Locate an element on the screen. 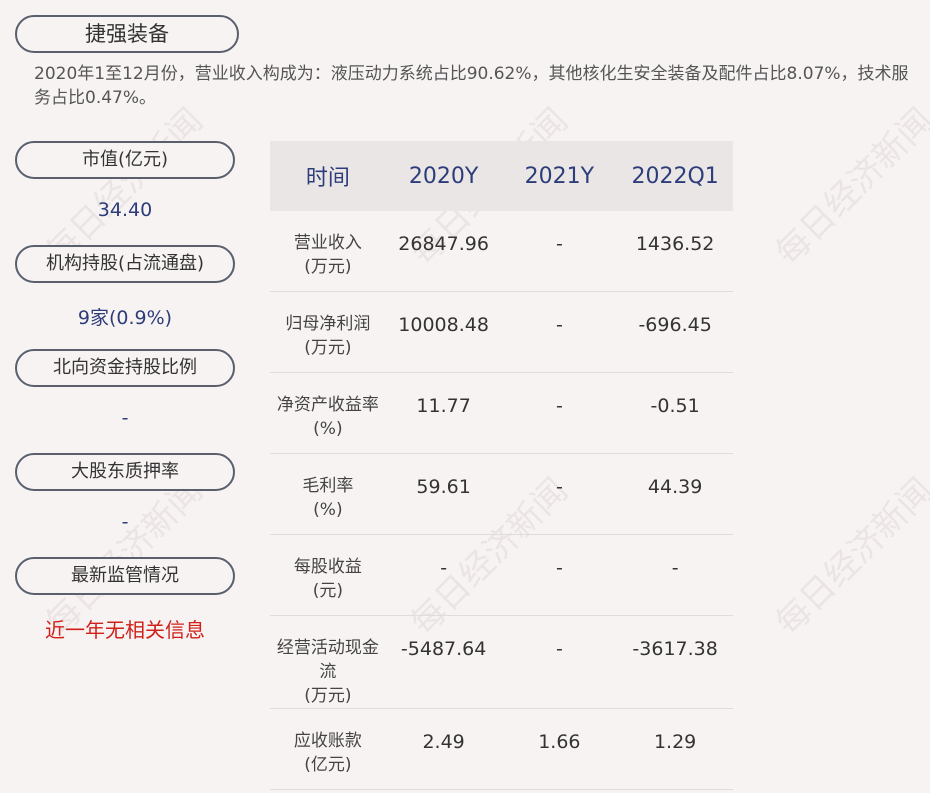 The height and width of the screenshot is (793, 930). table-row: 净资产收益率 (%) 11.77 - -0.51 is located at coordinates (501, 413).